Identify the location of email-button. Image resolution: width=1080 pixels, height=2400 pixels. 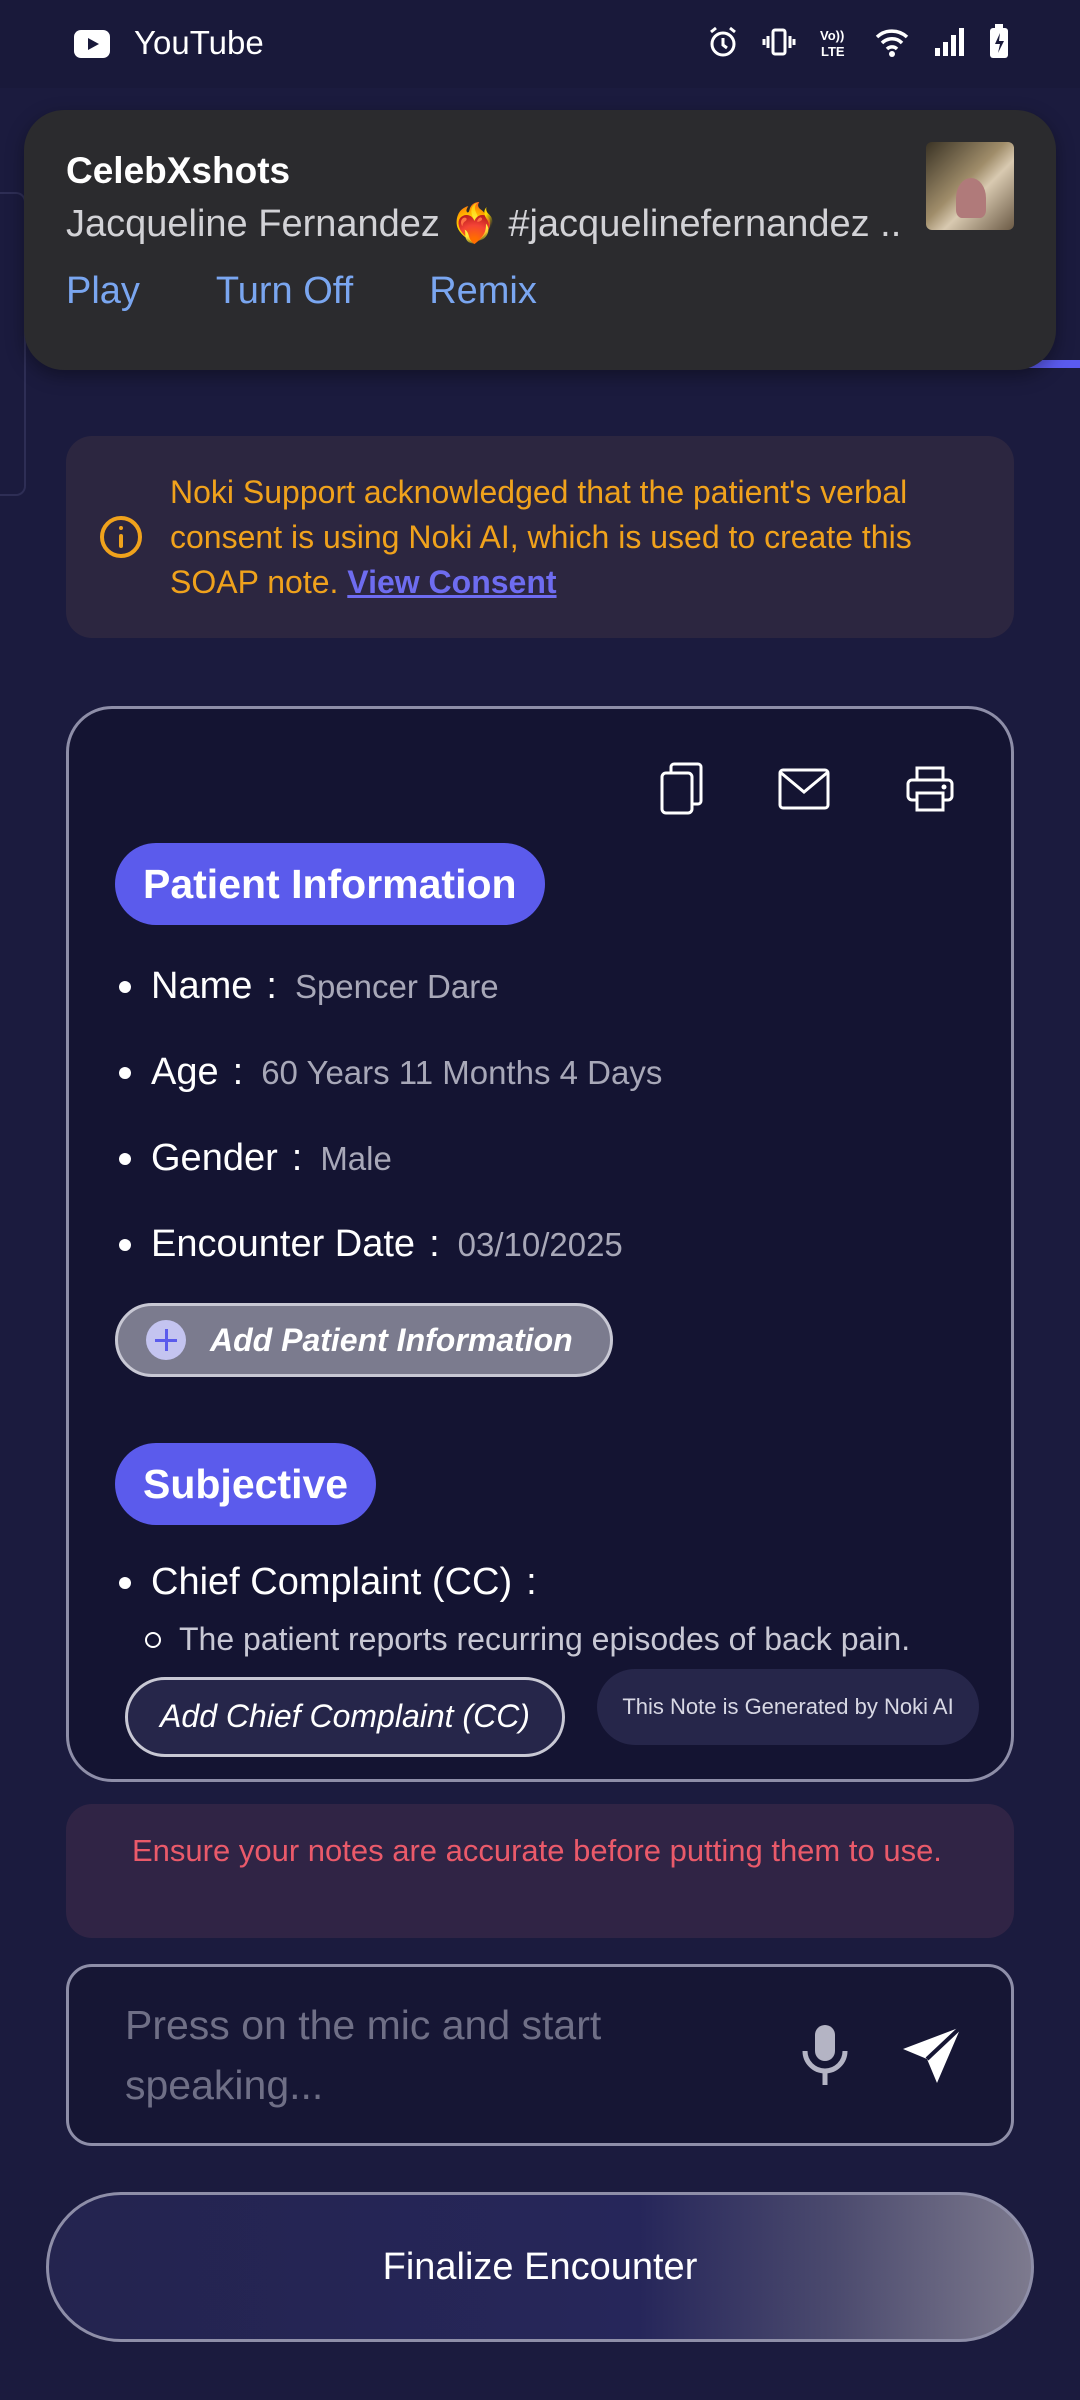
(804, 789).